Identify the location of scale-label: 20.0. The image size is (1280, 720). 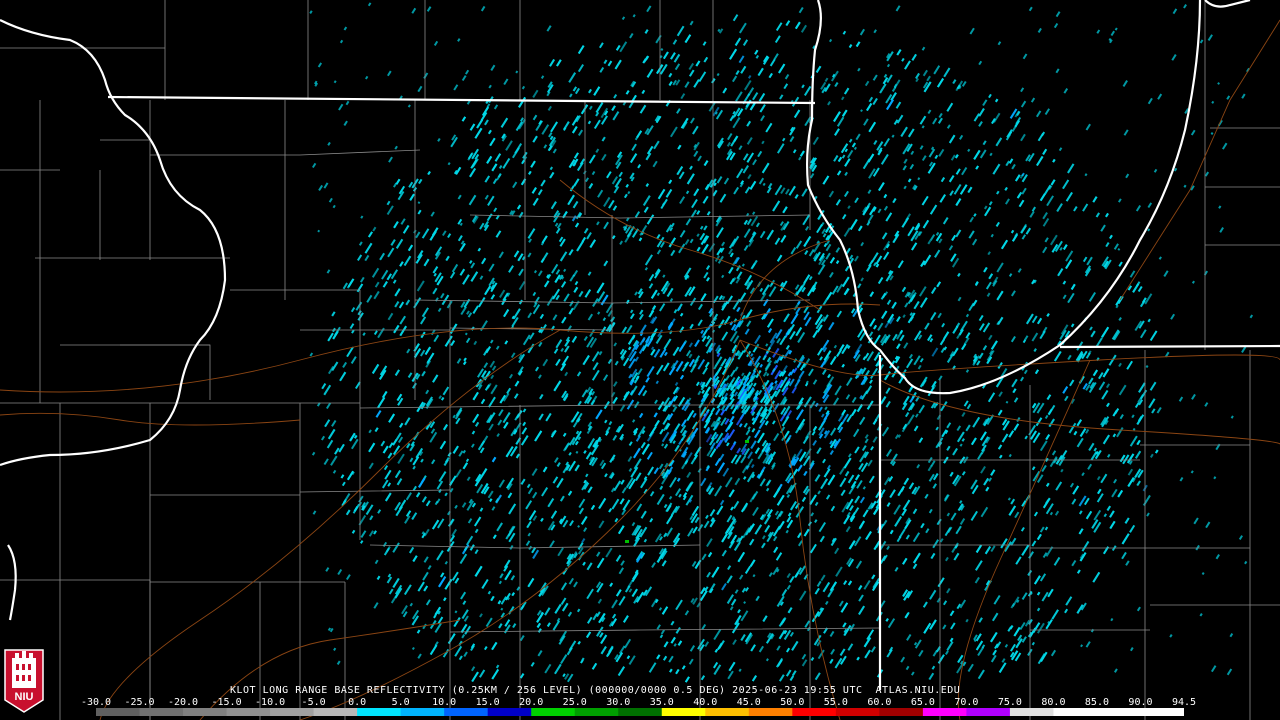
(531, 702).